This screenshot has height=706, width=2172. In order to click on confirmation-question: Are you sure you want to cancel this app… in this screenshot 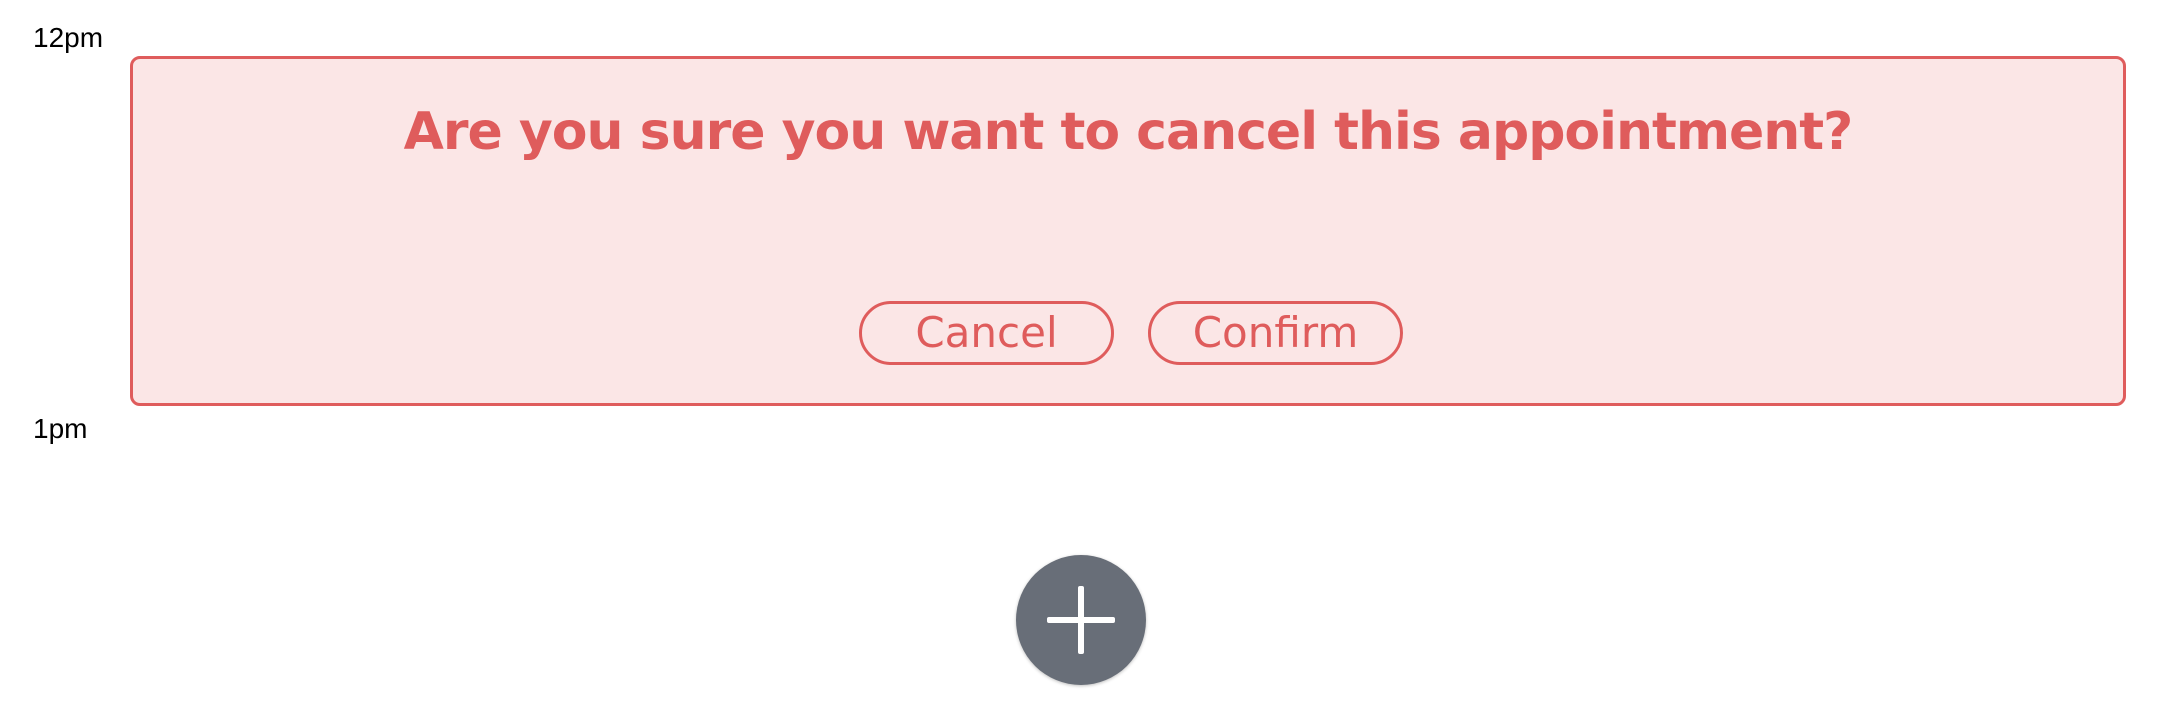, I will do `click(1128, 132)`.